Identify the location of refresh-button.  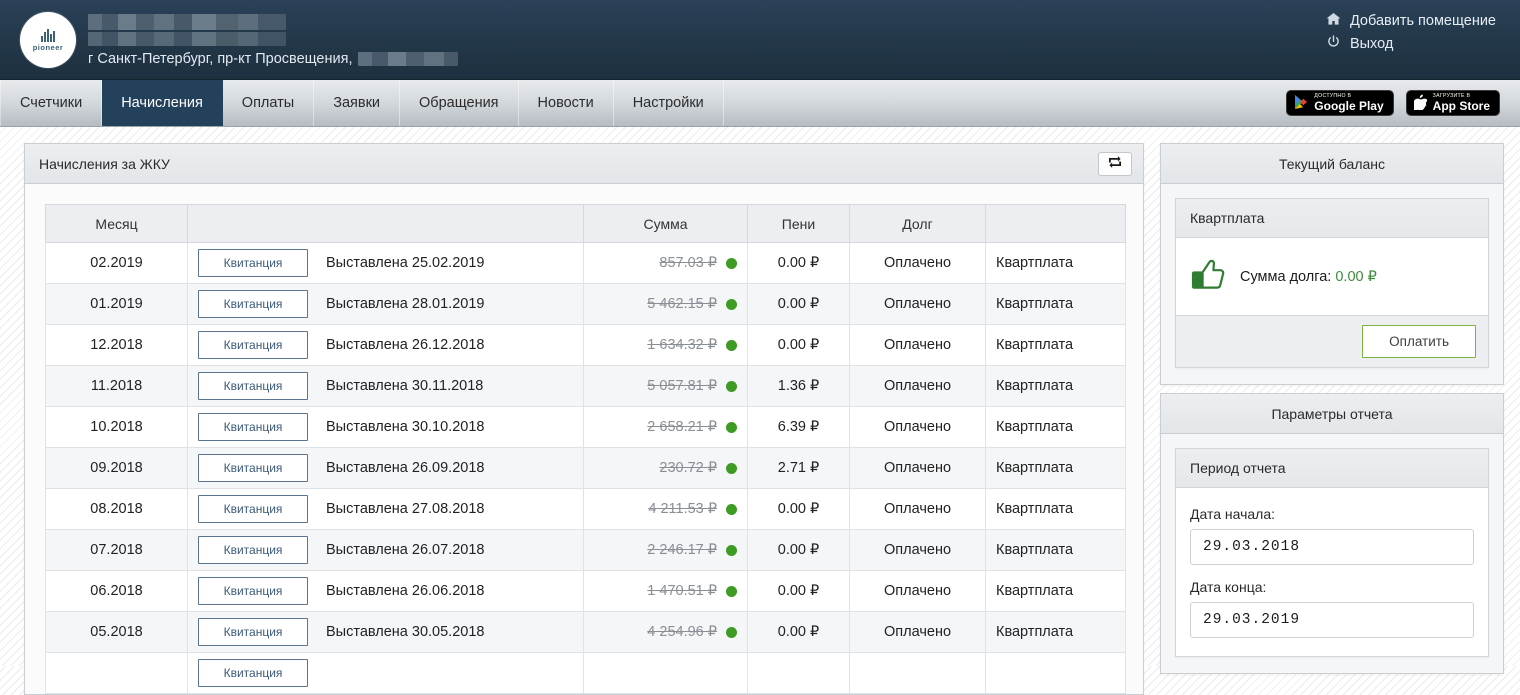
(1115, 163).